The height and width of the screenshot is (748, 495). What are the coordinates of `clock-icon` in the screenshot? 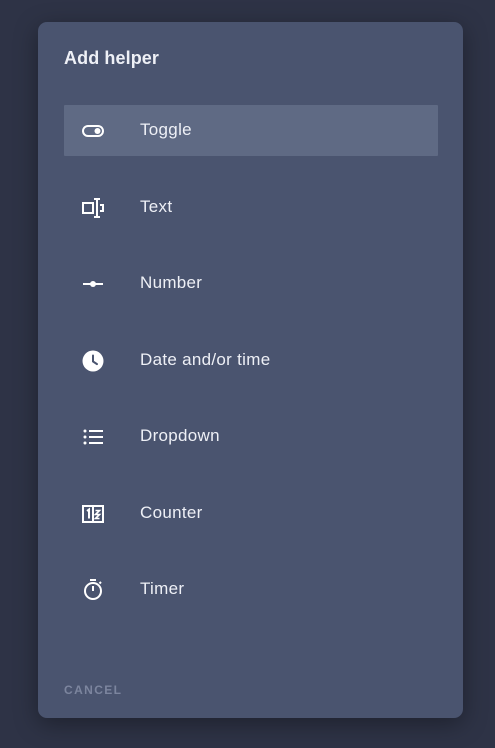 It's located at (93, 361).